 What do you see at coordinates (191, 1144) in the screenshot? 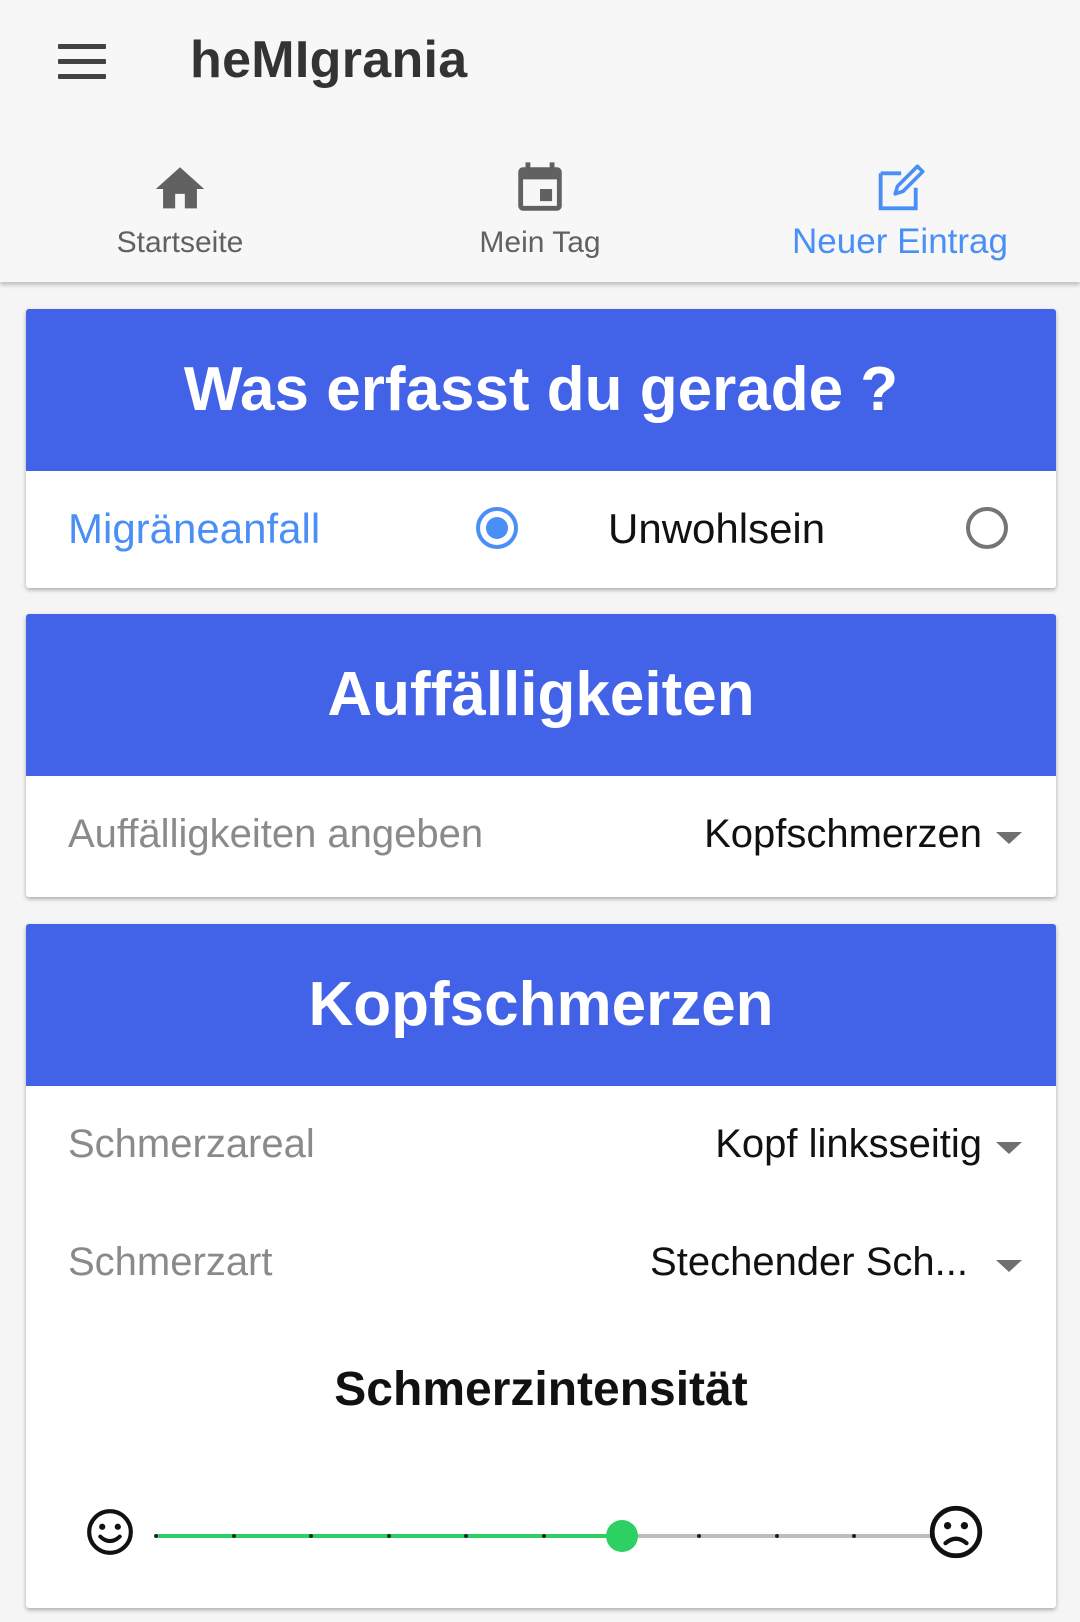
I see `pain-area-label: Schmerzareal` at bounding box center [191, 1144].